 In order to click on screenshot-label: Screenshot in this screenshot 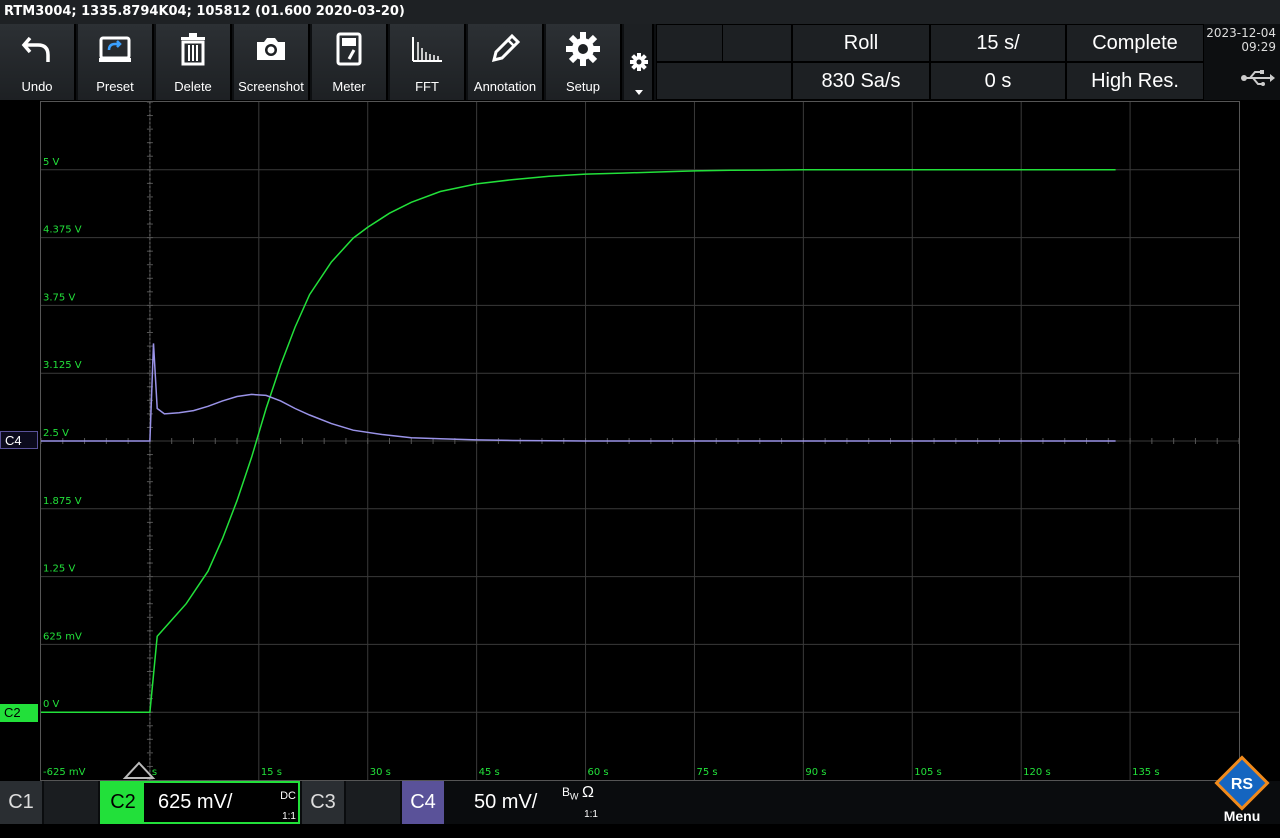, I will do `click(271, 86)`.